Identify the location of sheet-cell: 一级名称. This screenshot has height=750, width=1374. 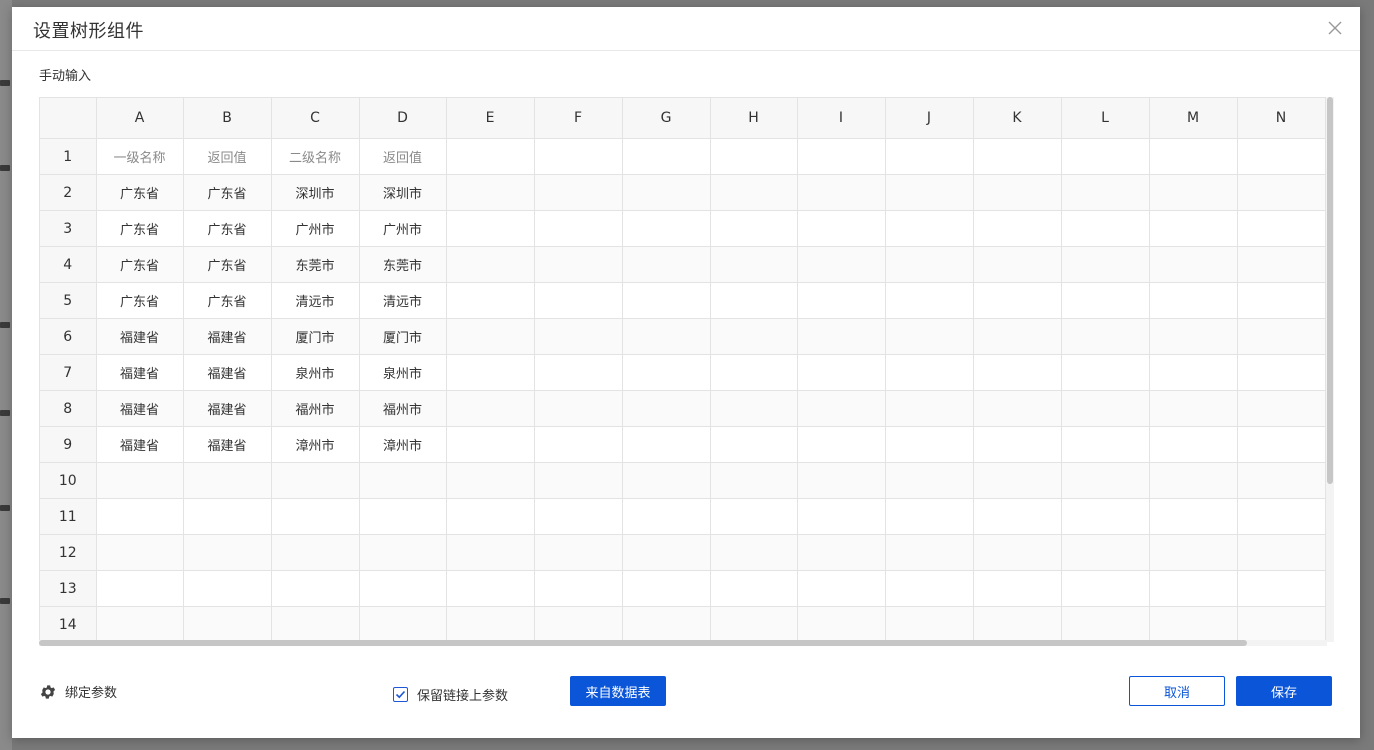
(140, 156).